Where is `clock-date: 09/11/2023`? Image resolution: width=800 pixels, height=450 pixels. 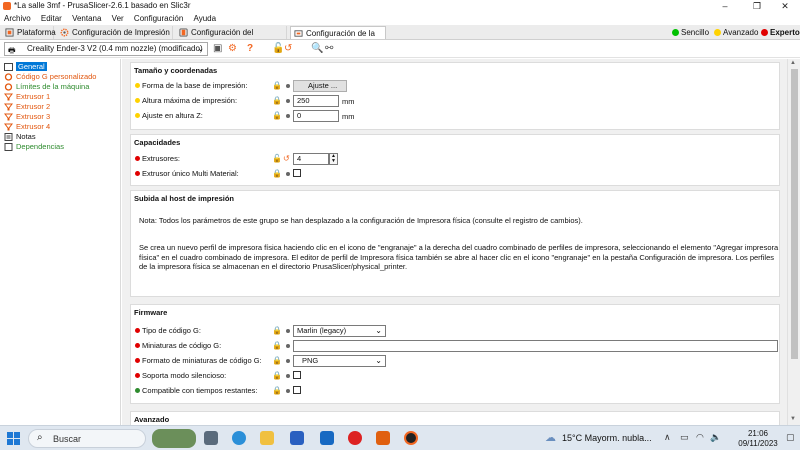
clock-date: 09/11/2023 is located at coordinates (758, 443).